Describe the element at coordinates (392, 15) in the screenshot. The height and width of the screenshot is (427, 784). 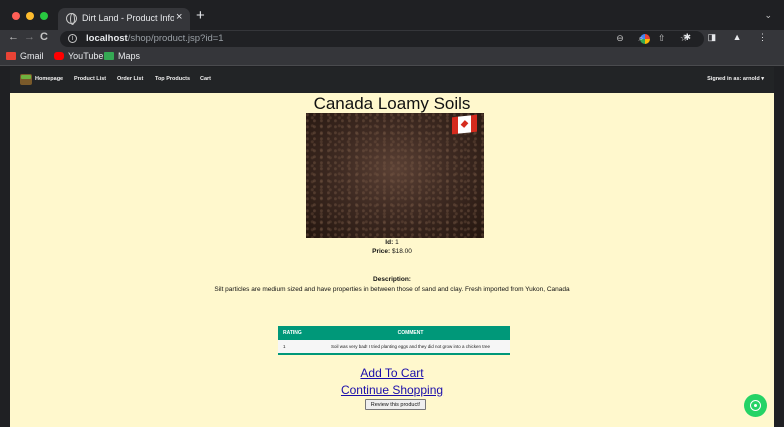
I see `browser-titlebar: Dirt Land - Product Information × + ⌄` at that location.